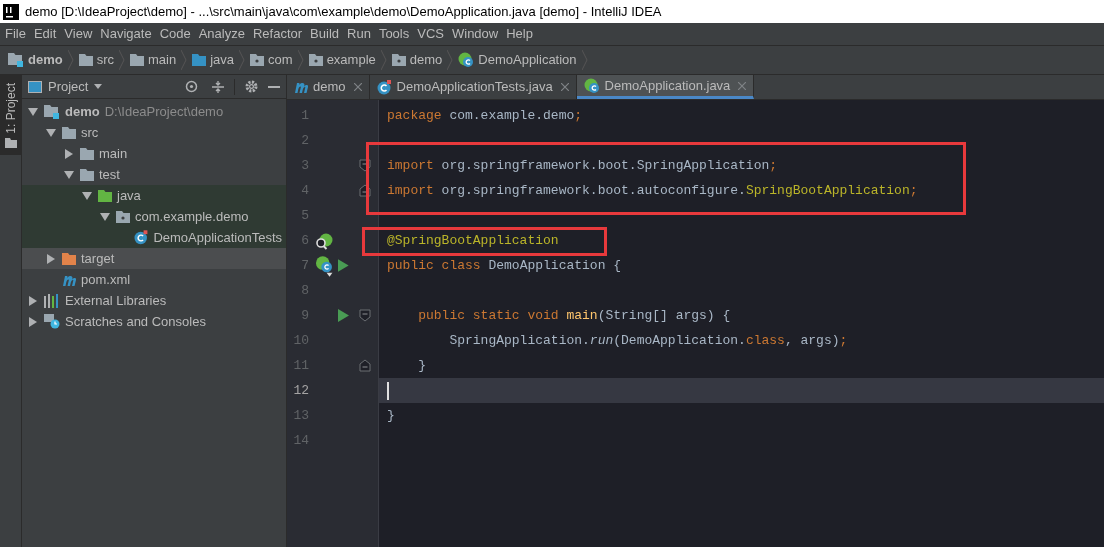  Describe the element at coordinates (164, 111) in the screenshot. I see `tree-path: D:\IdeaProject\demo` at that location.